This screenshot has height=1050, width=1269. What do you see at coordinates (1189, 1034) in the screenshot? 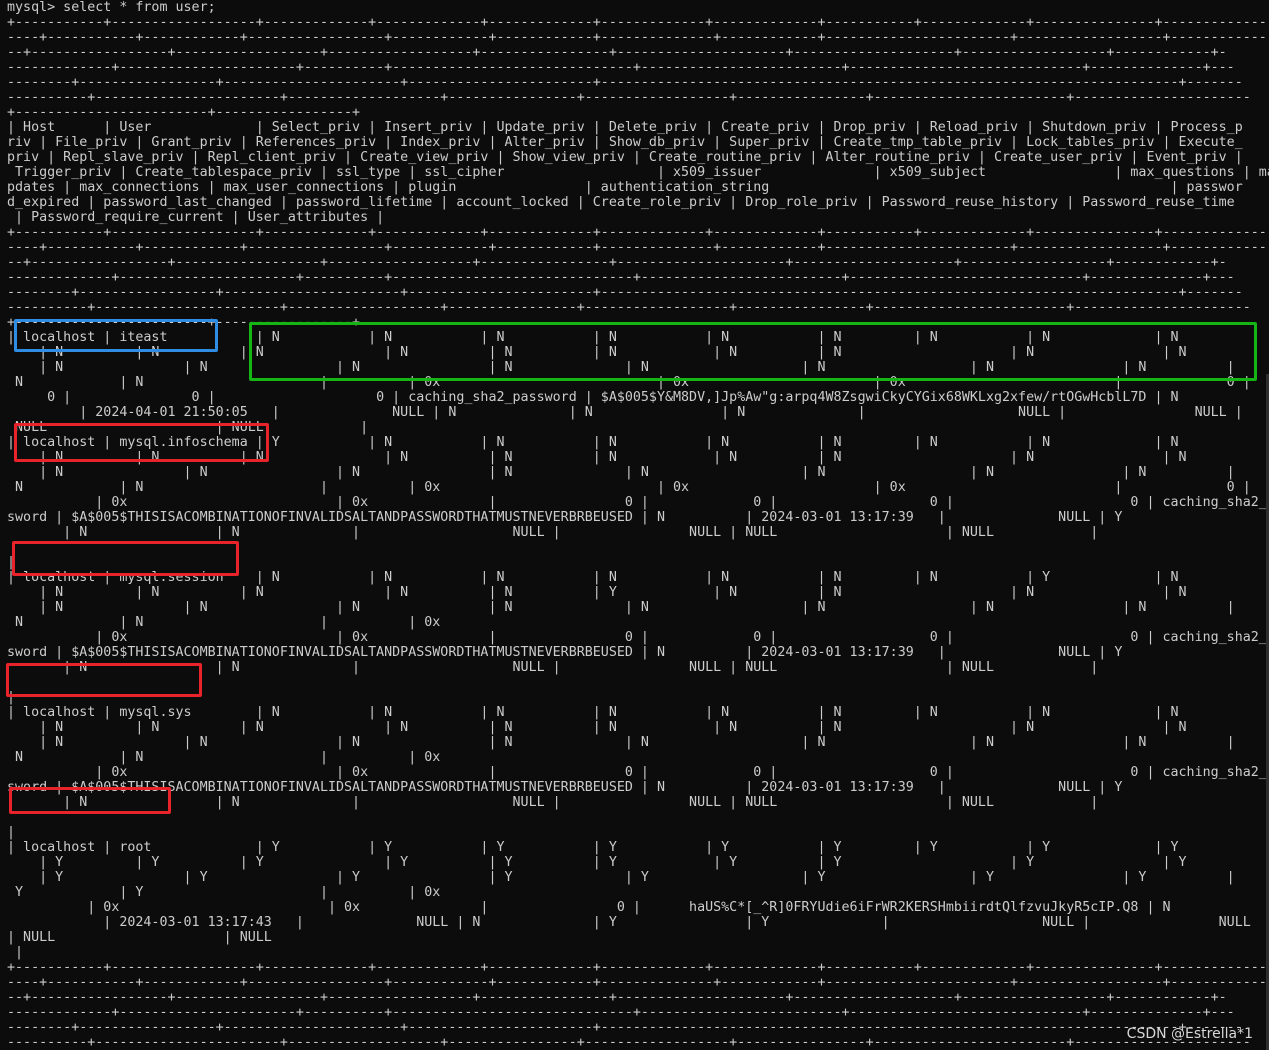
I see `watermark-text: CSDN @Estrella*1` at bounding box center [1189, 1034].